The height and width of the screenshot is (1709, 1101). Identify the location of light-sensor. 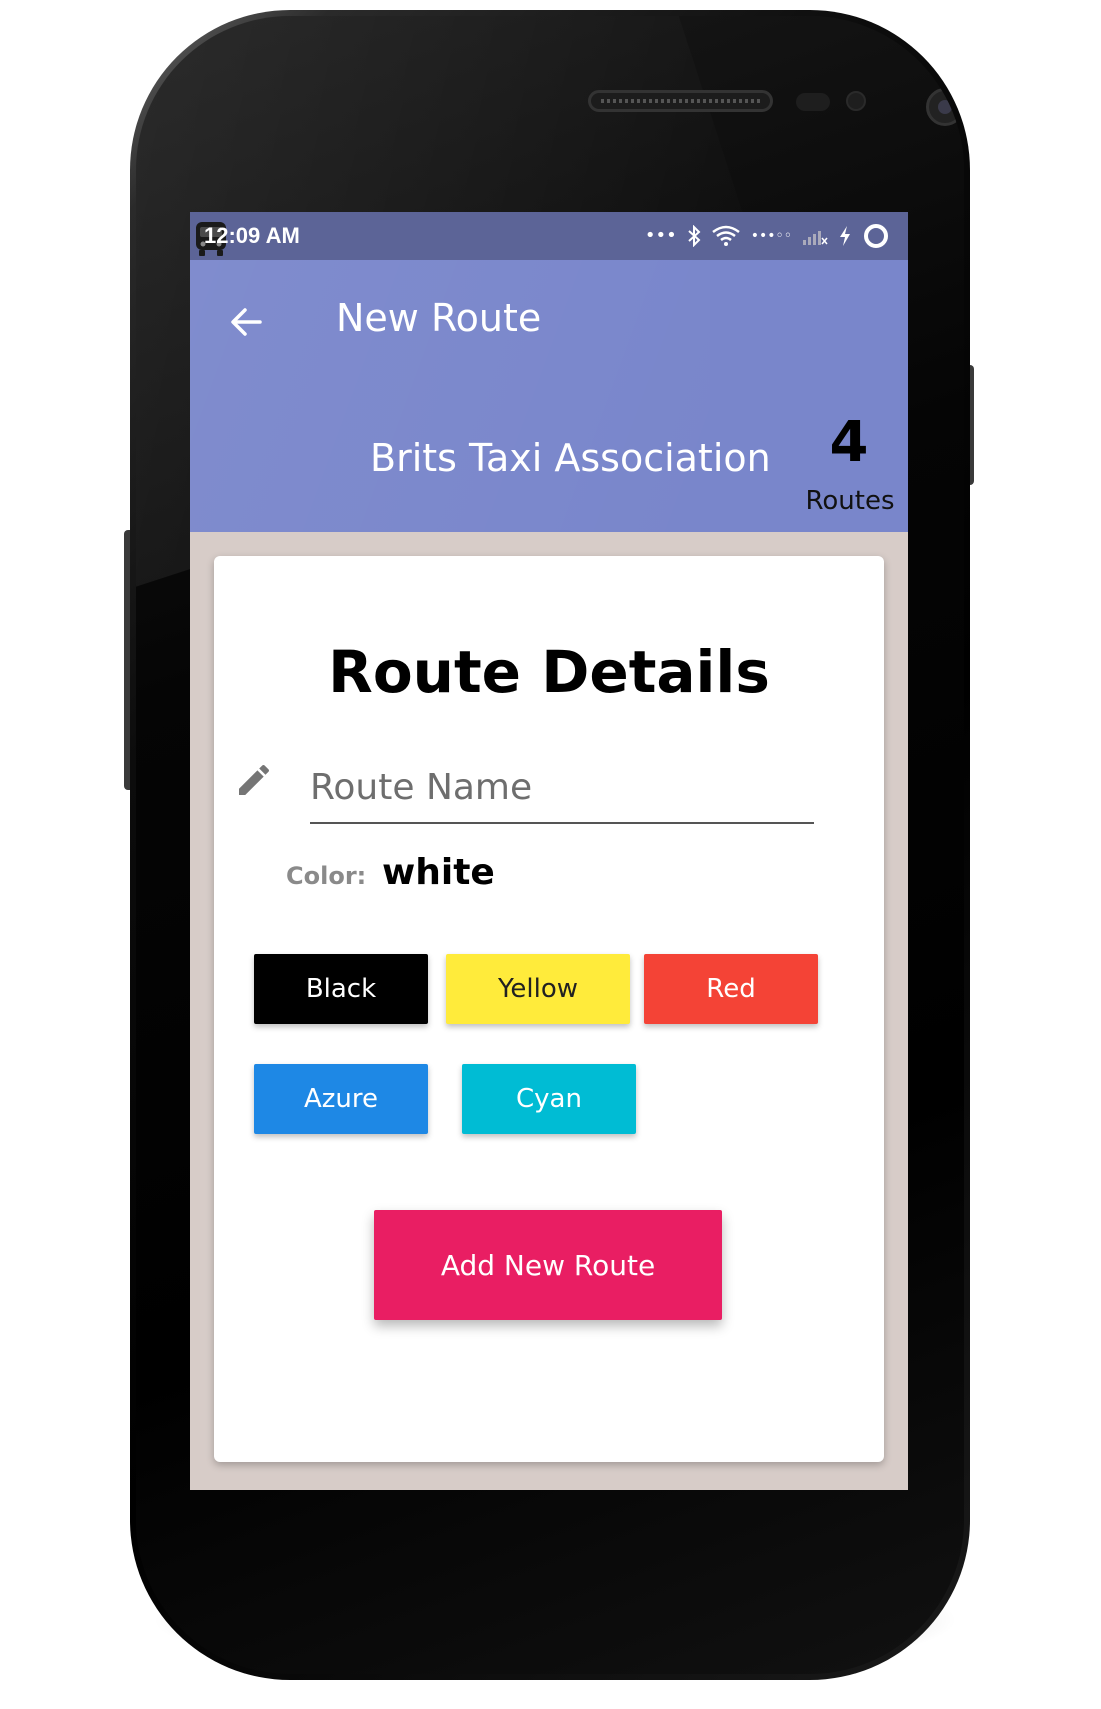
(856, 101).